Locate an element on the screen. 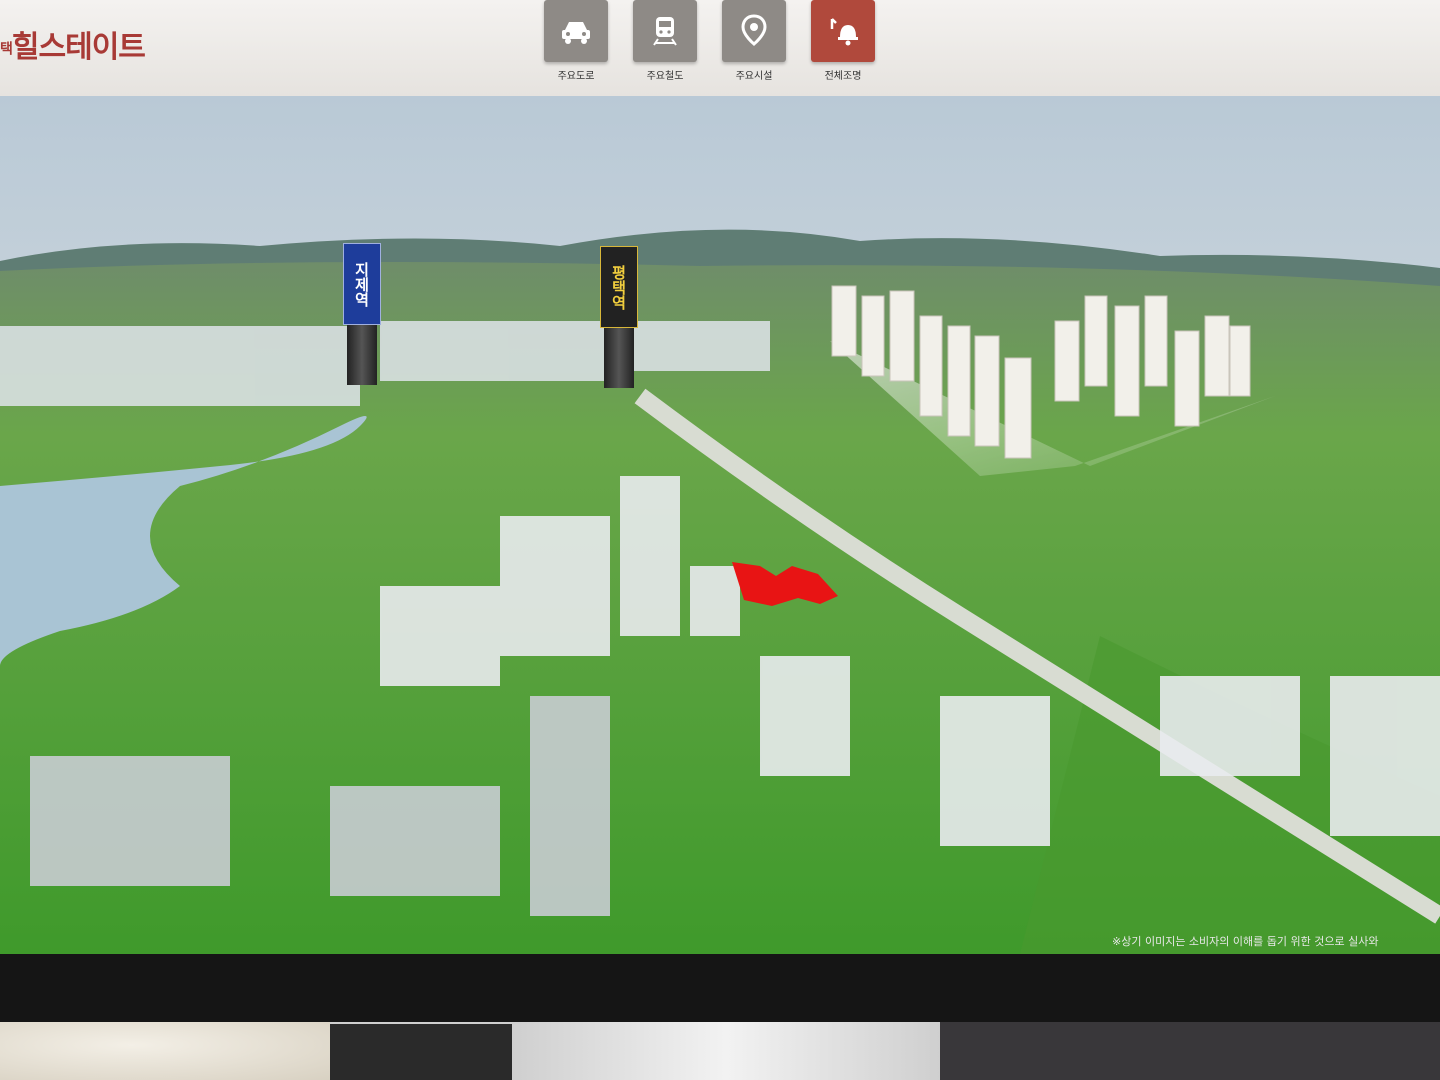 The height and width of the screenshot is (1080, 1440). monitor-bezel is located at coordinates (720, 989).